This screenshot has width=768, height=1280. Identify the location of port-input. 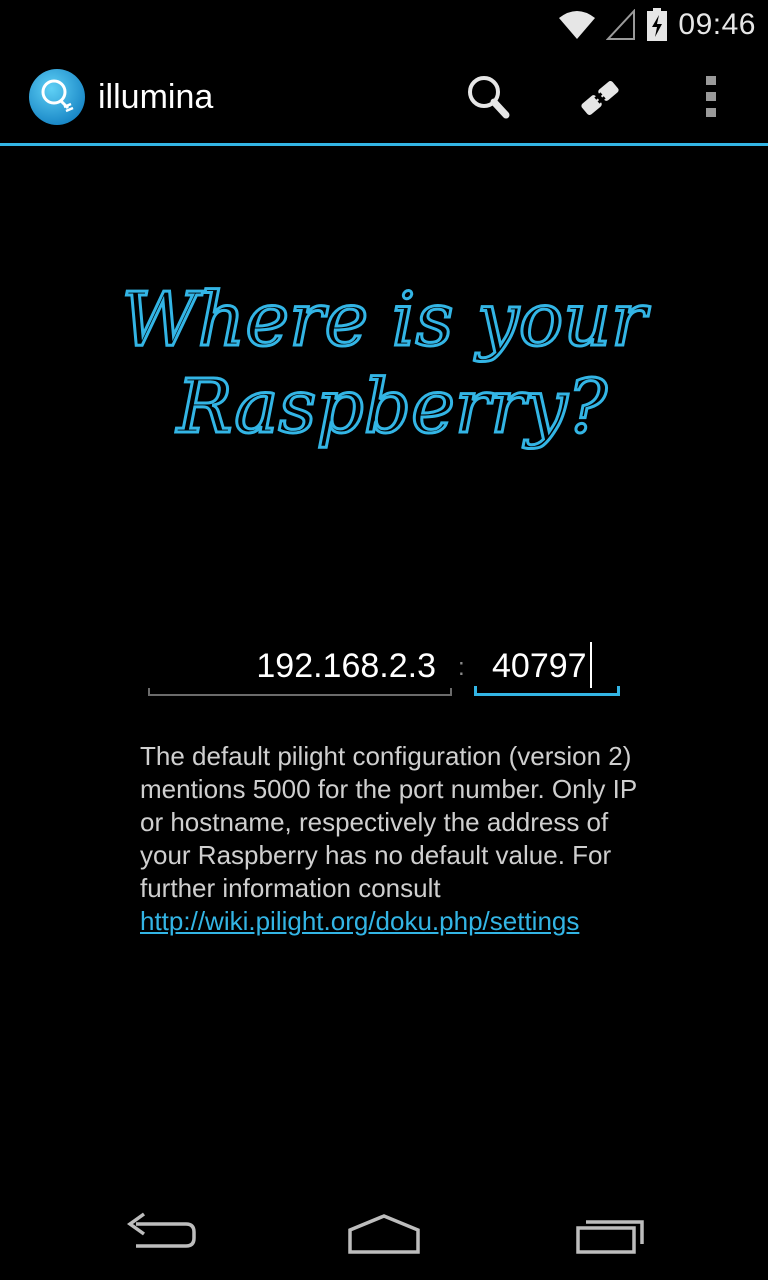
(547, 666).